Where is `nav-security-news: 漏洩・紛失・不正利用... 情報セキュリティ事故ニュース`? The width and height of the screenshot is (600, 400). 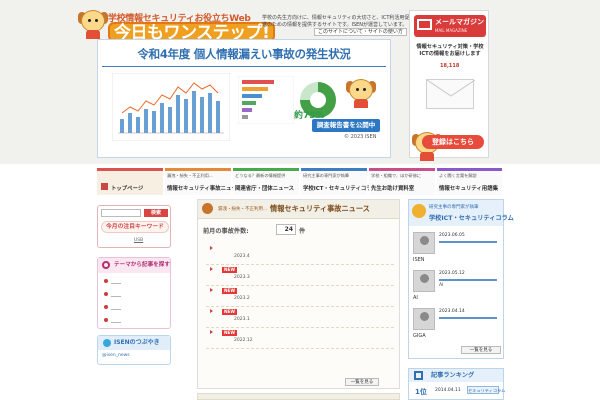 nav-security-news: 漏洩・紛失・不正利用... 情報セキュリティ事故ニュース is located at coordinates (203, 181).